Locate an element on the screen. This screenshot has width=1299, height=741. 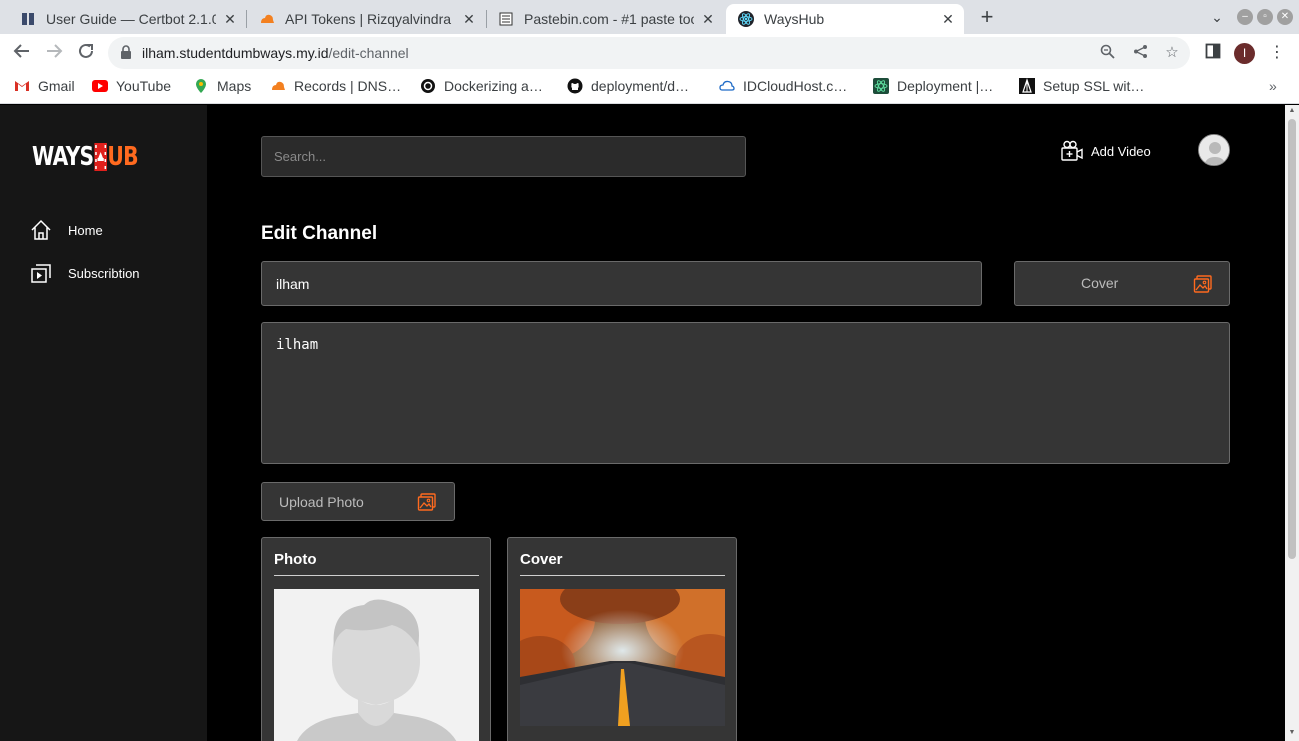
home-icon is located at coordinates (41, 229).